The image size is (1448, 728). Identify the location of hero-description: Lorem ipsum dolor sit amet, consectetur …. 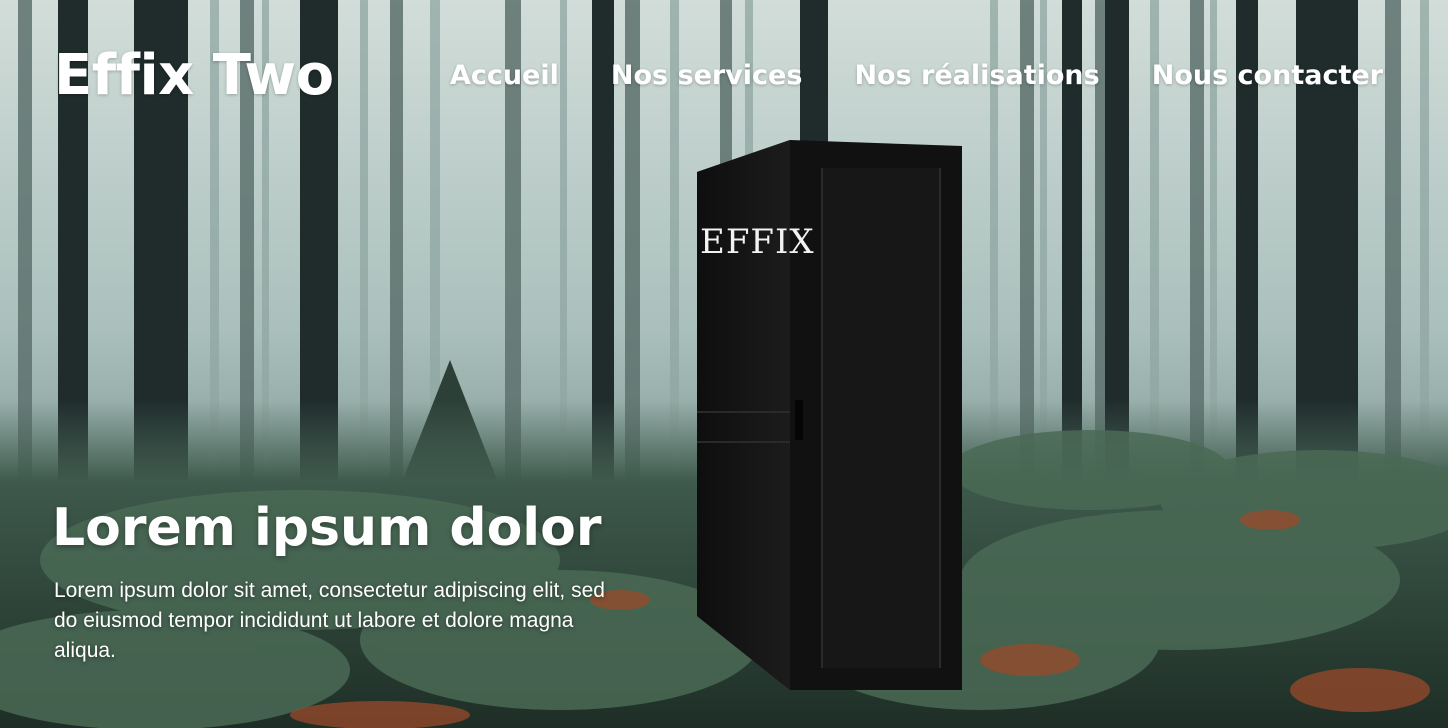
(329, 620).